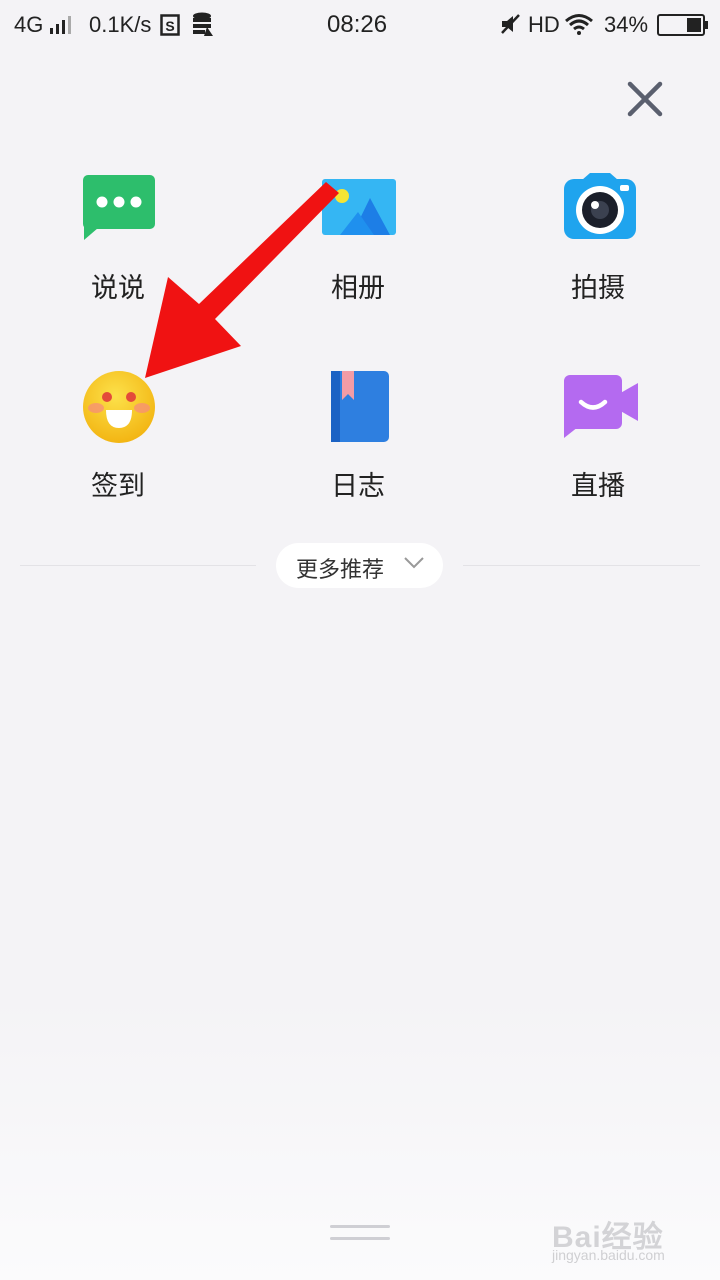 The height and width of the screenshot is (1280, 720). What do you see at coordinates (118, 247) in the screenshot?
I see `menu-item-shuoshuo: 说说` at bounding box center [118, 247].